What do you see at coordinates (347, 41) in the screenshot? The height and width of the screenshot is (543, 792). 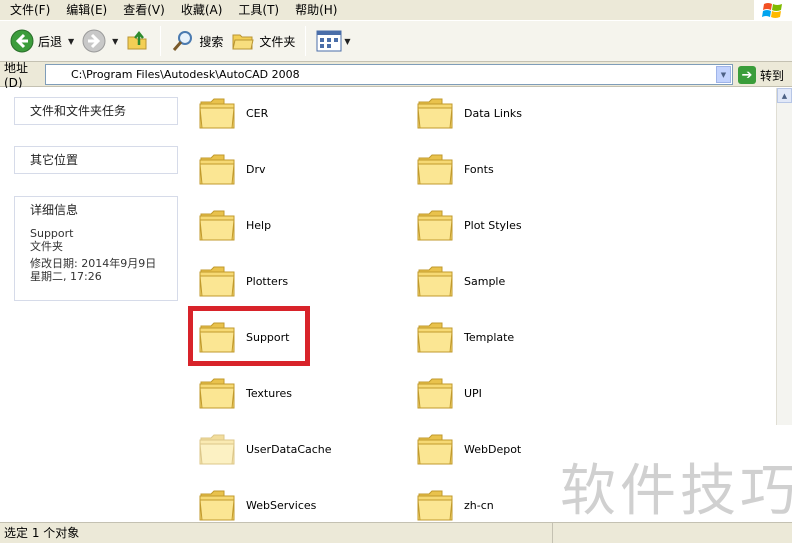 I see `views-dropdown-icon: ▼` at bounding box center [347, 41].